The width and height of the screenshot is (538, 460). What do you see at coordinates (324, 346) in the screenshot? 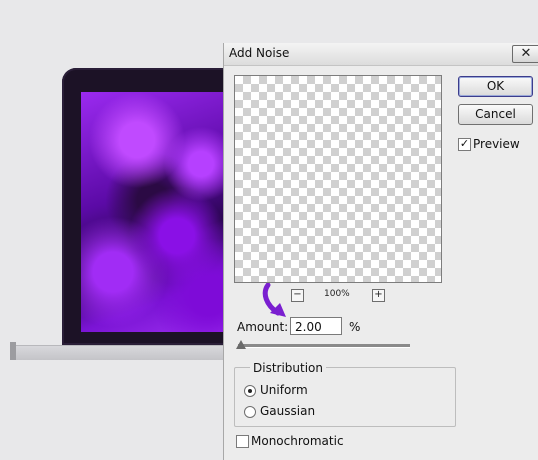
I see `amount-slider-track` at bounding box center [324, 346].